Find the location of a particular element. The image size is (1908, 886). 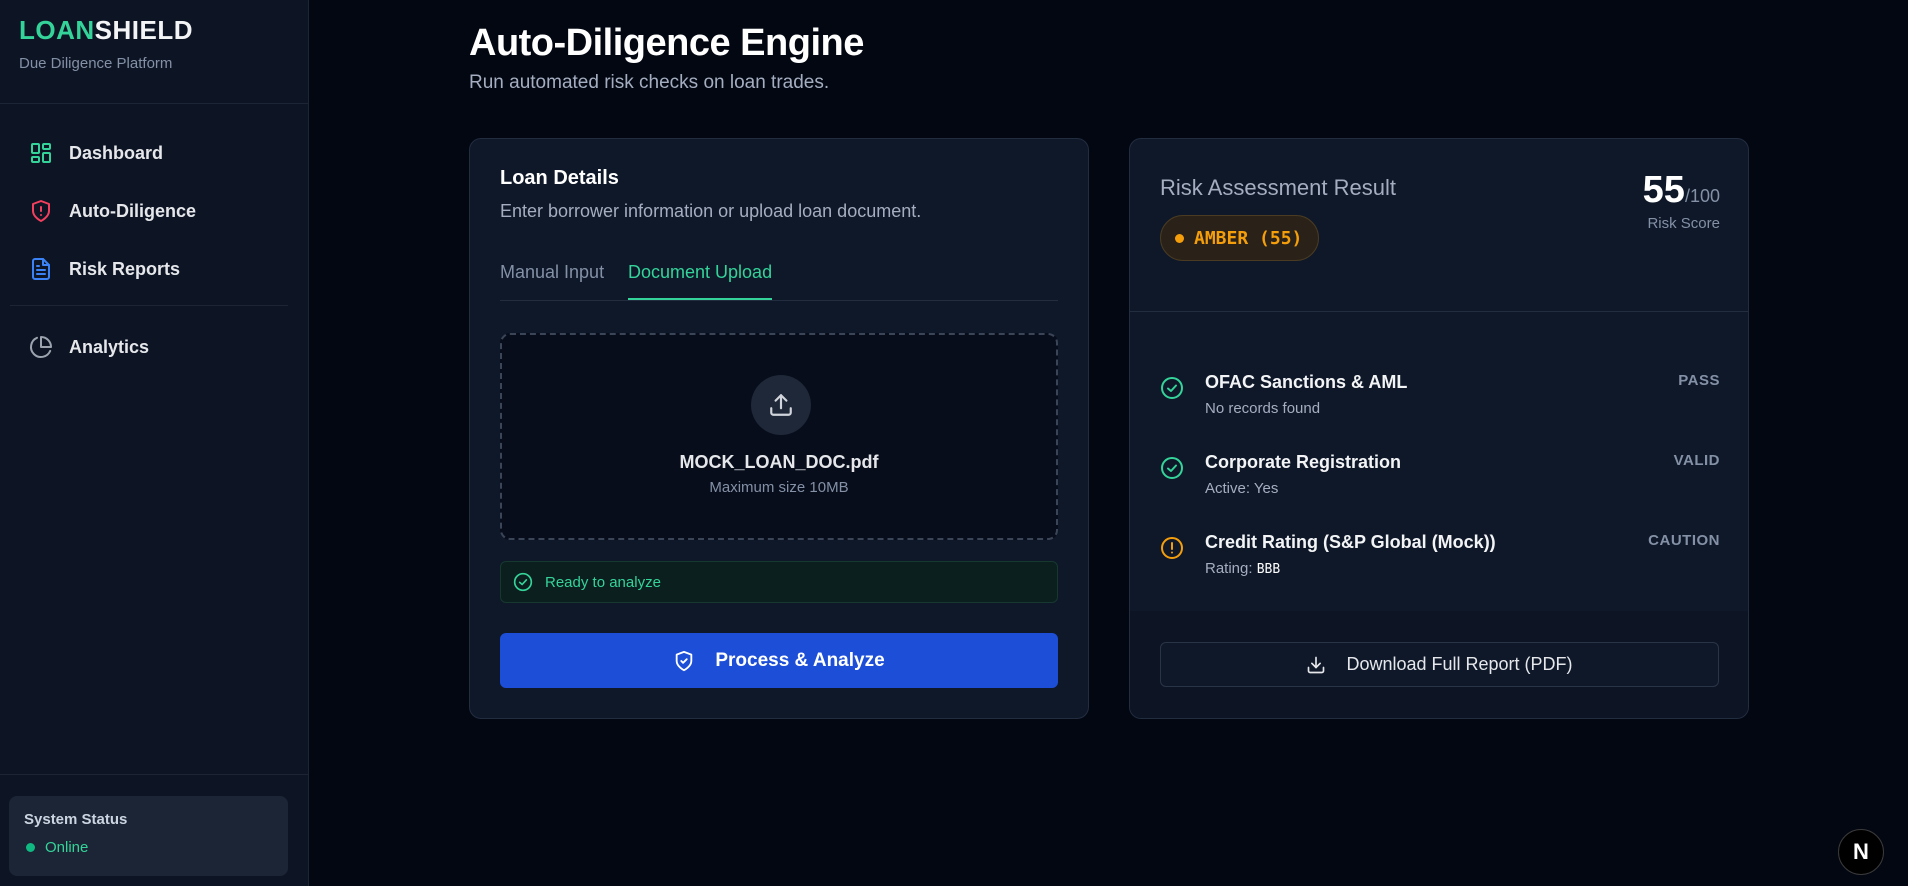

dashboard-icon is located at coordinates (41, 153).